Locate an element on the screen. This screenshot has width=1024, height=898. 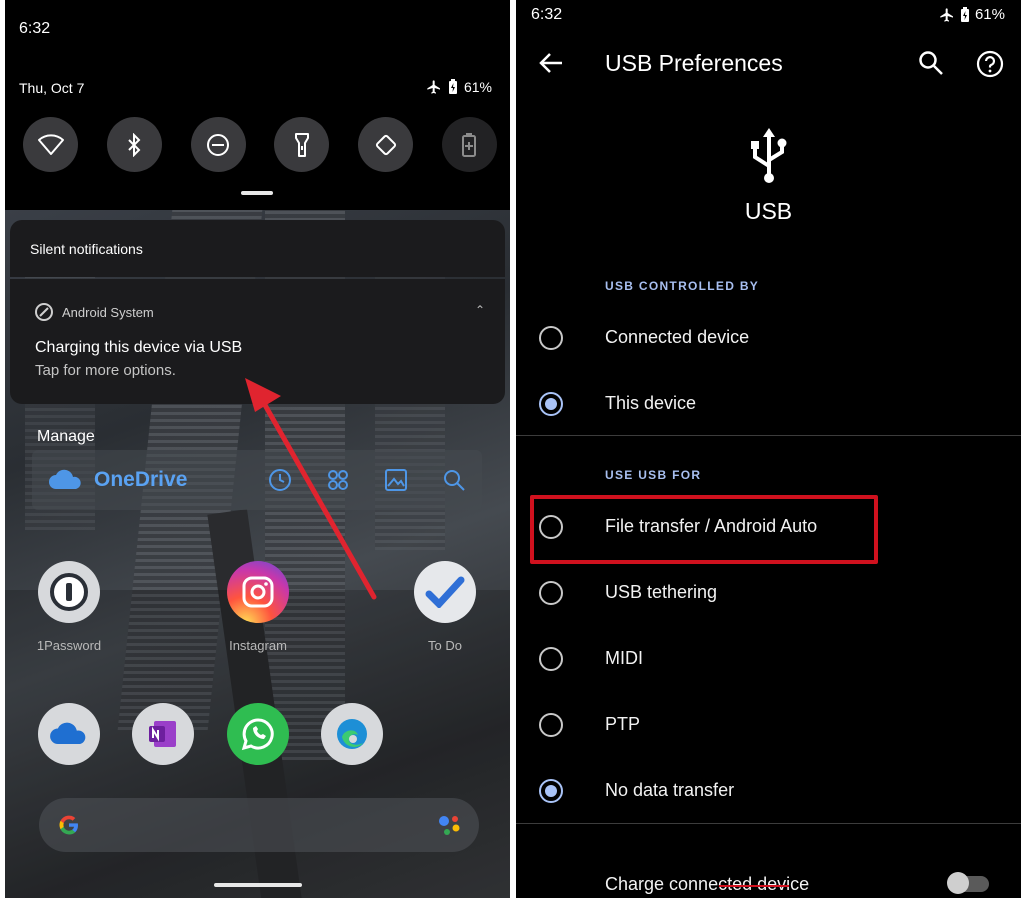
charge-toggle-thumb is located at coordinates (958, 883).